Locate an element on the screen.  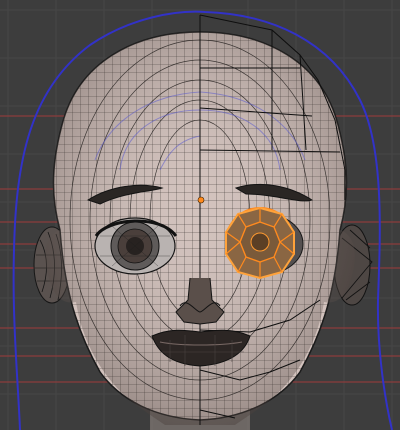
origin-dot-icon is located at coordinates (201, 200).